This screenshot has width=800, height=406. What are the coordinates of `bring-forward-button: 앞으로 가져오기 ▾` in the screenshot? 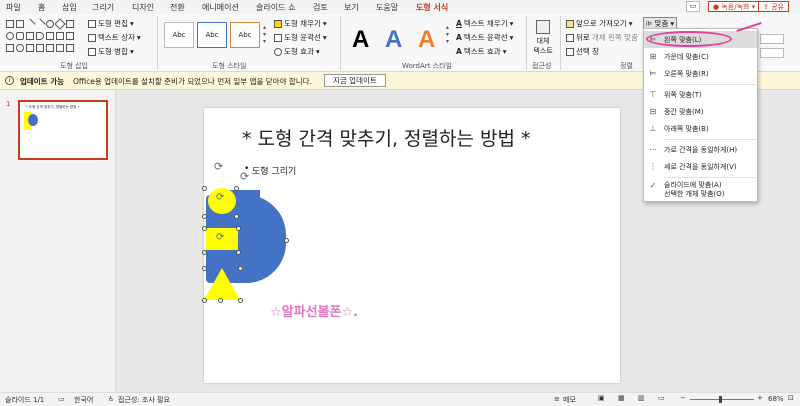 It's located at (599, 23).